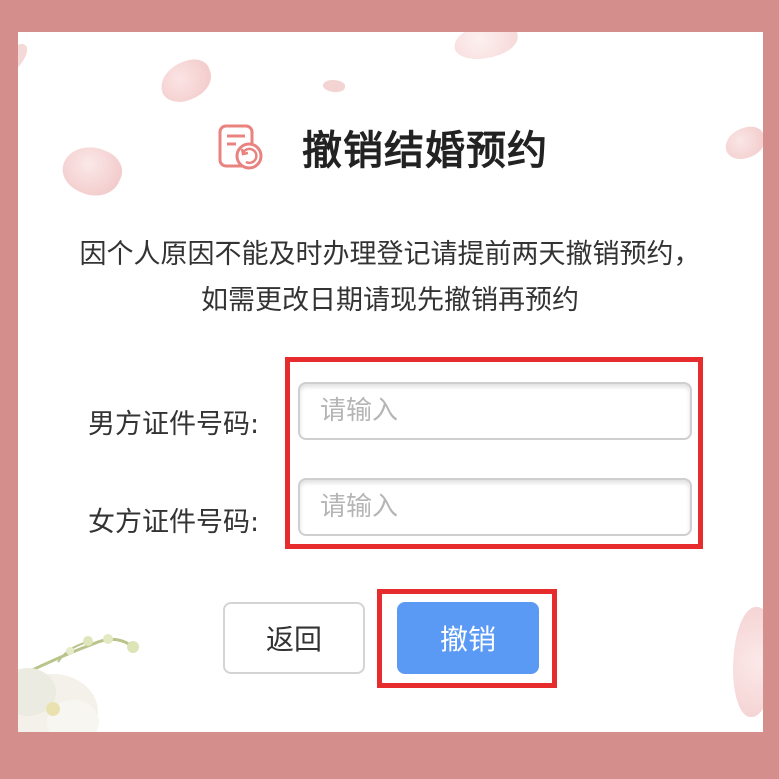 The height and width of the screenshot is (779, 779). What do you see at coordinates (78, 683) in the screenshot?
I see `flower-decoration` at bounding box center [78, 683].